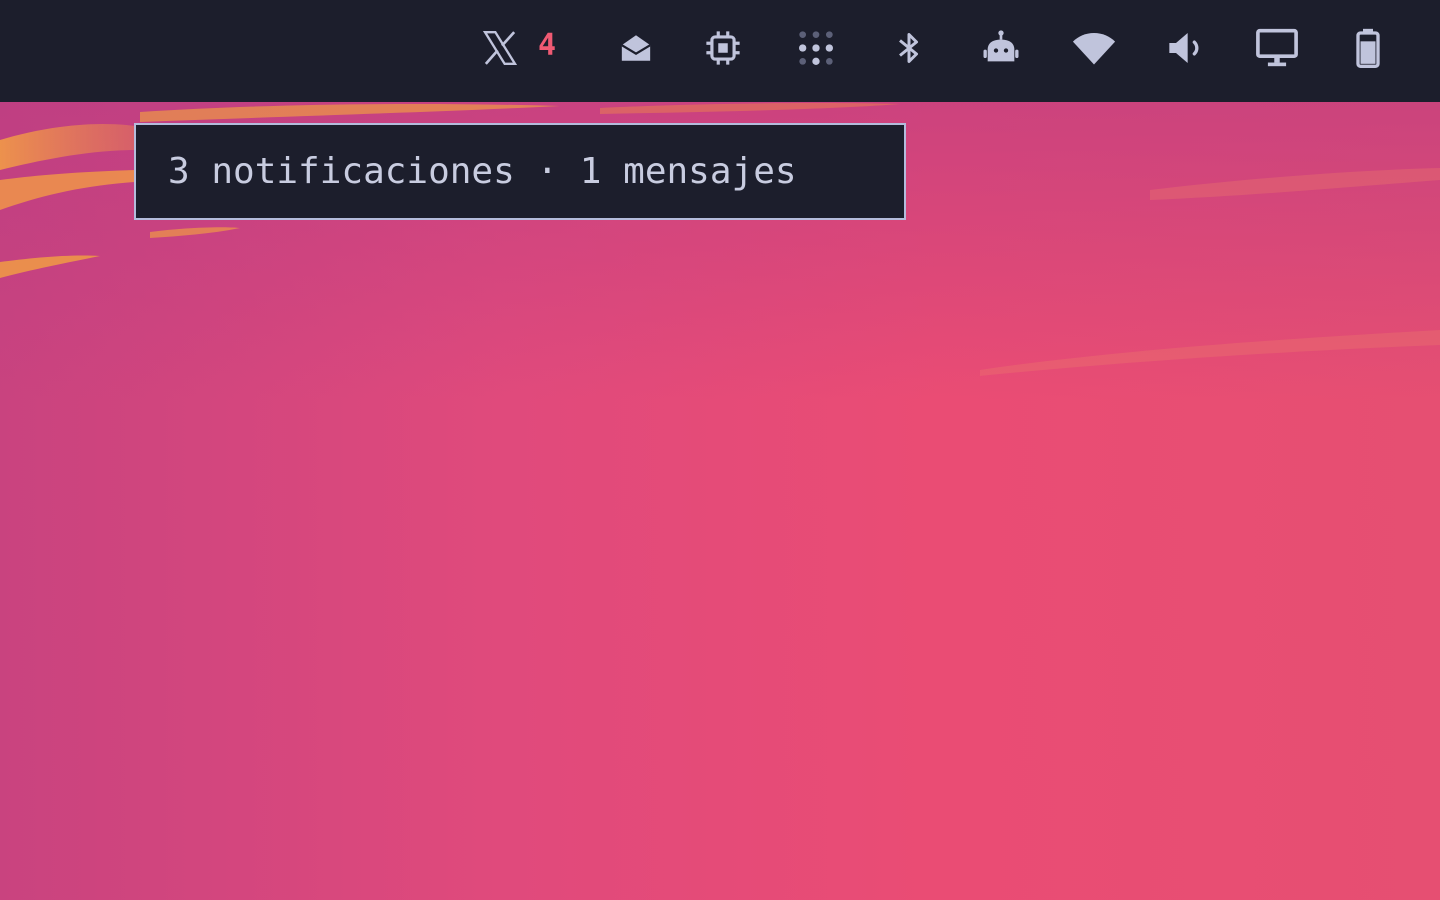  I want to click on apps-grid-icon, so click(816, 48).